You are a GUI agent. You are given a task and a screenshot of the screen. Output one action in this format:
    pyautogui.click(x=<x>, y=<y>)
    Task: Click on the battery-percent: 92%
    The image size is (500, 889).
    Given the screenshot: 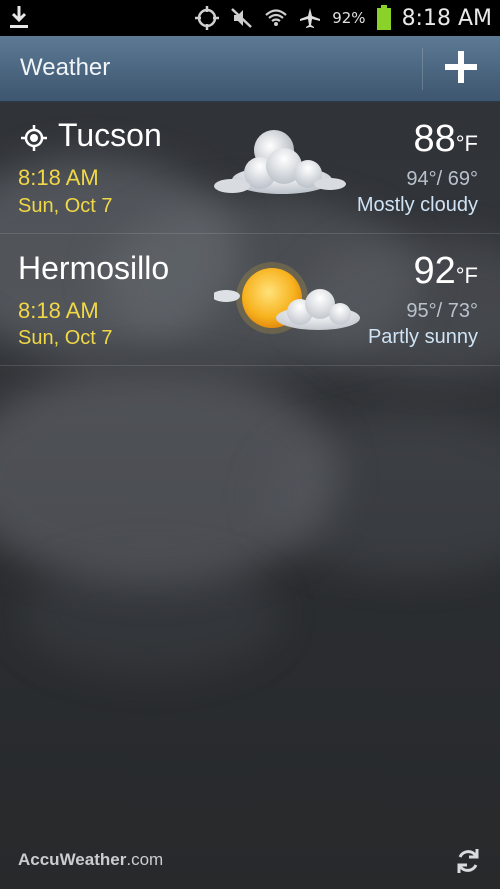 What is the action you would take?
    pyautogui.click(x=349, y=18)
    